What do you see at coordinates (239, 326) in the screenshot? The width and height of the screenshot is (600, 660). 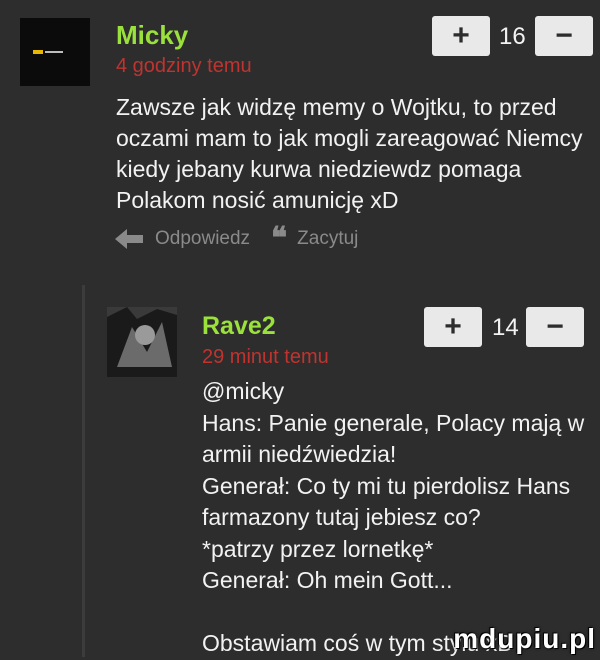 I see `username: Rave2` at bounding box center [239, 326].